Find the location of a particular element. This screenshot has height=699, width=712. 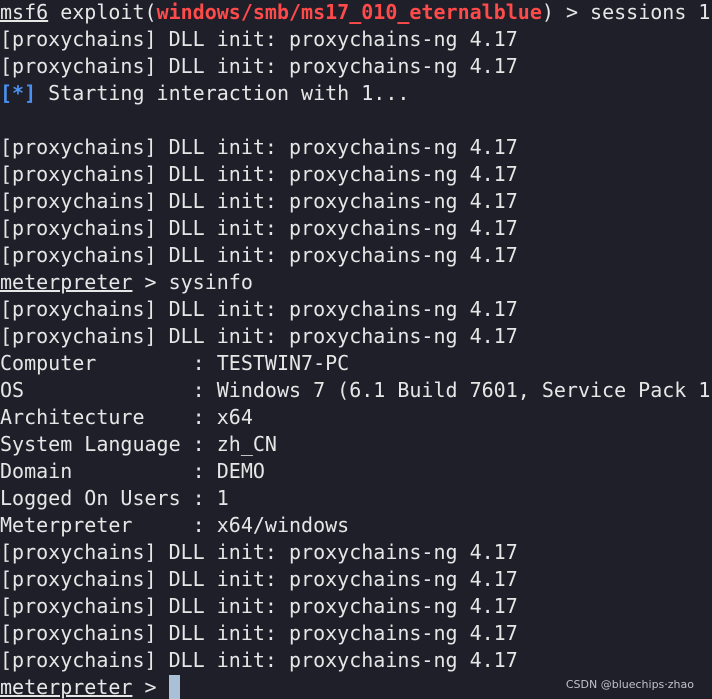

watermark: CSDN @bluechips·zhao is located at coordinates (629, 684).